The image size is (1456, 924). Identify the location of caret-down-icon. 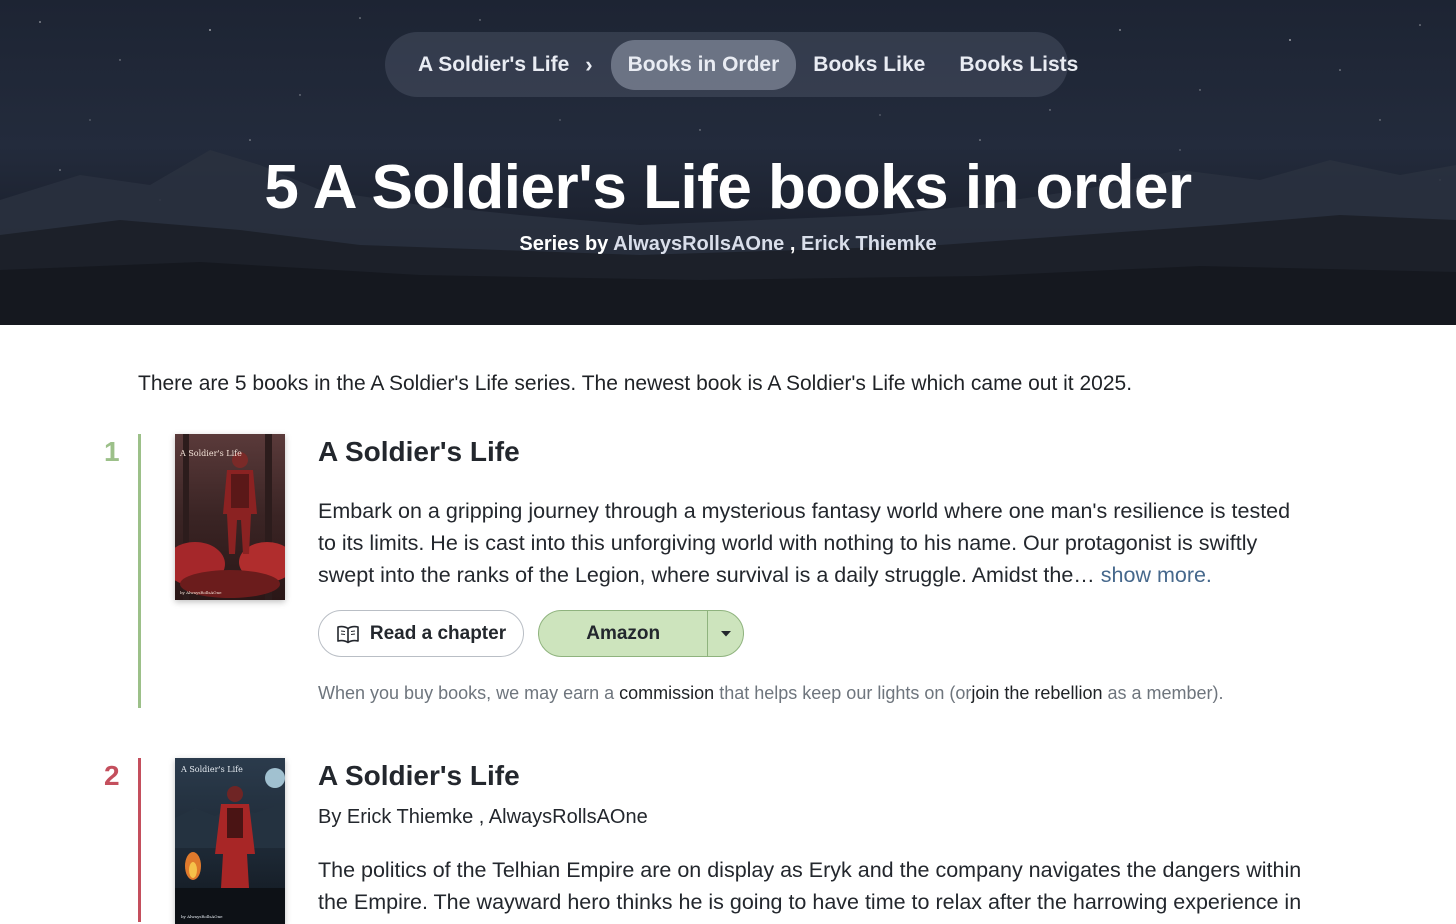
(725, 633).